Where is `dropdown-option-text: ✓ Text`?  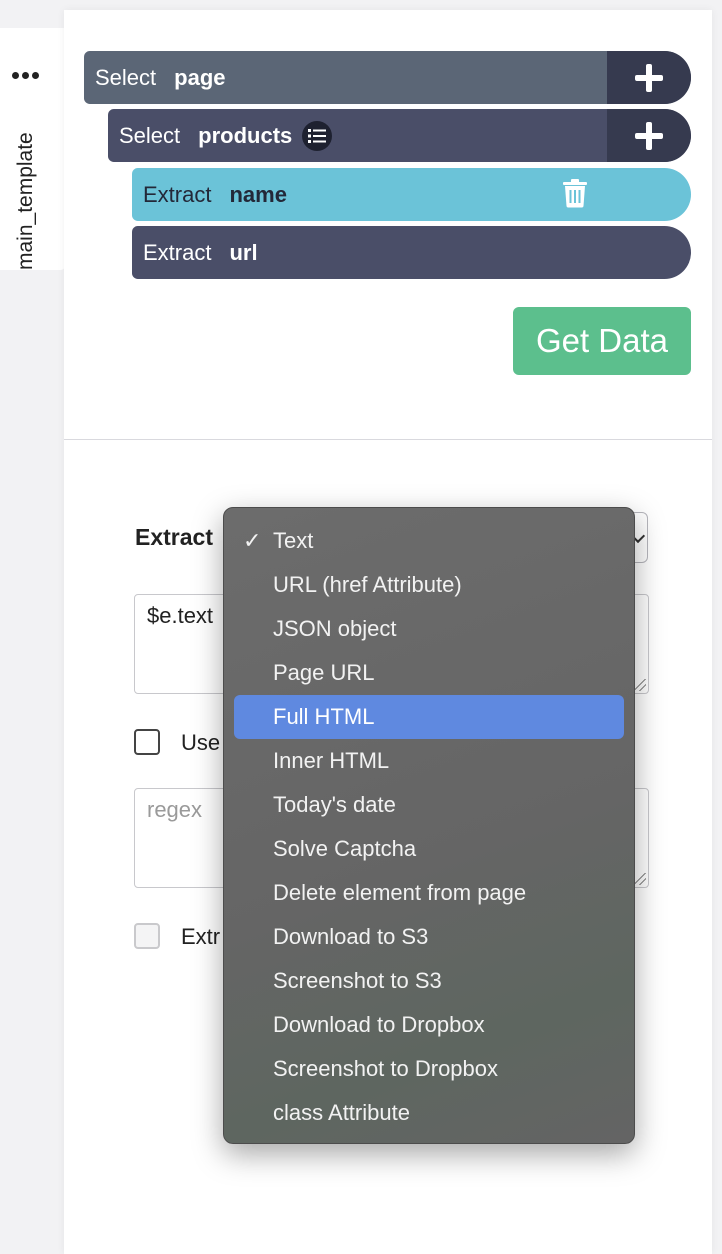 dropdown-option-text: ✓ Text is located at coordinates (429, 541).